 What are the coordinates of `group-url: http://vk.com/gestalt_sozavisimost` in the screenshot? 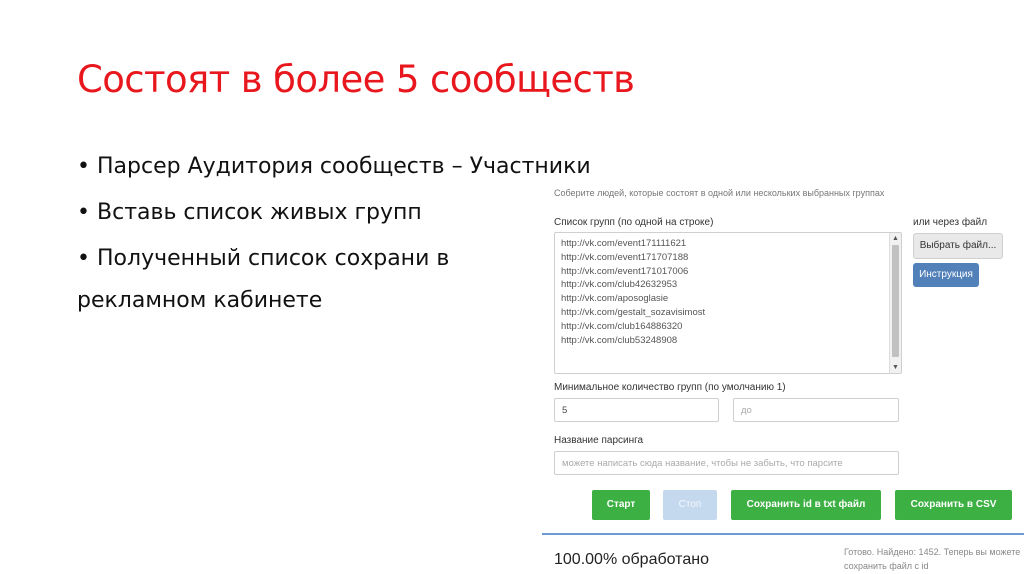 It's located at (633, 312).